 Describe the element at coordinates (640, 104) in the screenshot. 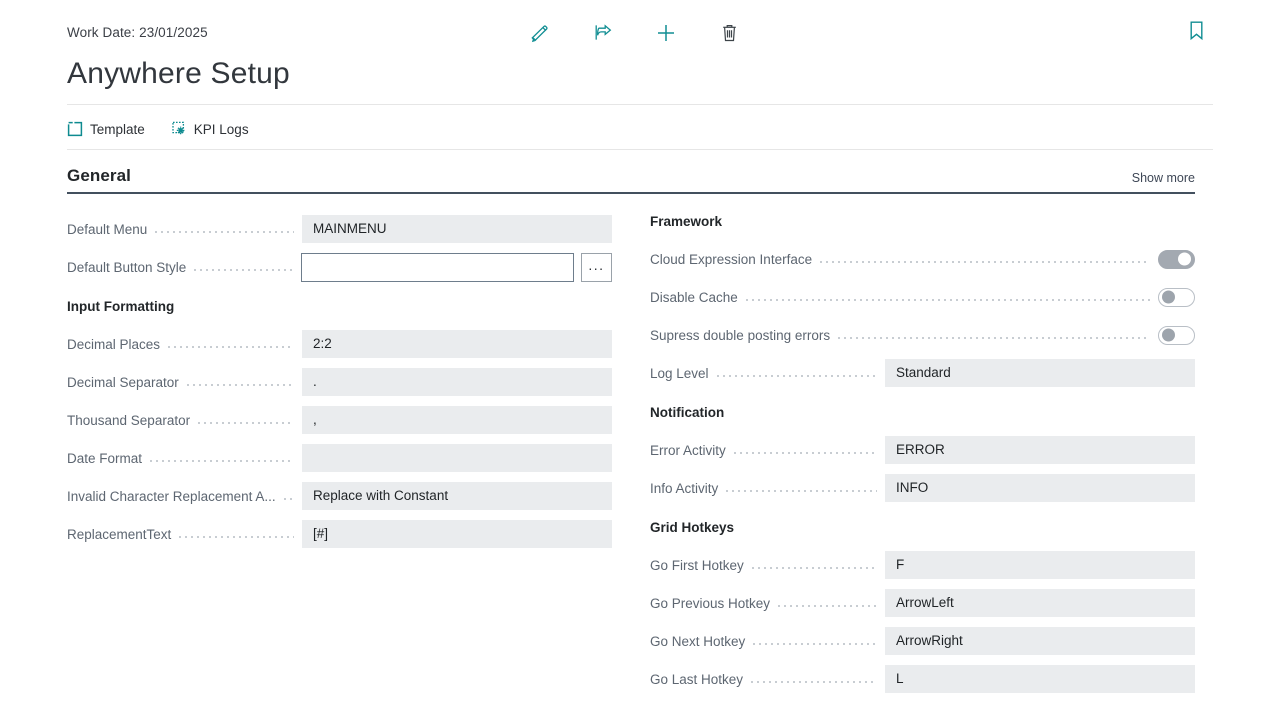

I see `divider-top` at that location.